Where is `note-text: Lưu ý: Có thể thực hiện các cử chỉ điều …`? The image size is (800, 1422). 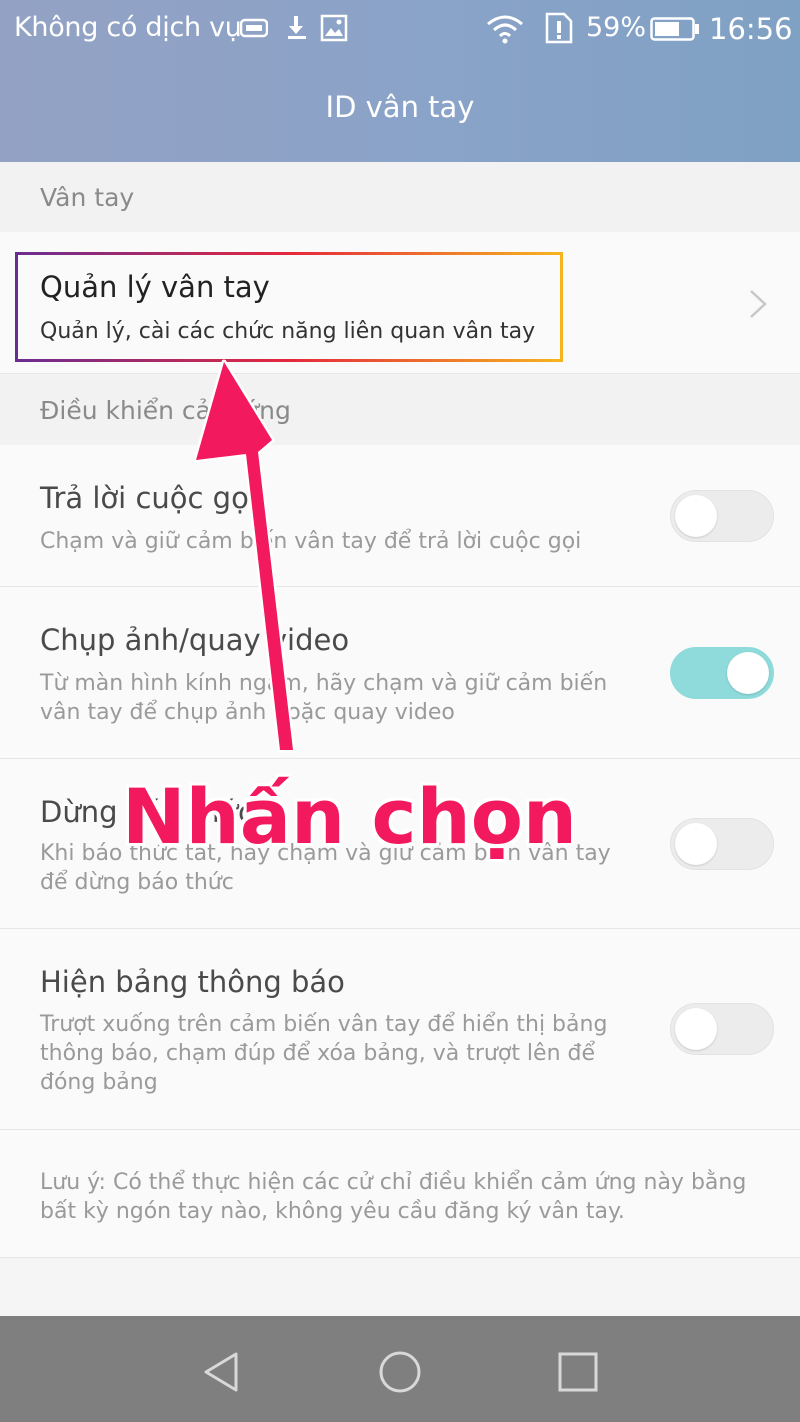 note-text: Lưu ý: Có thể thực hiện các cử chỉ điều … is located at coordinates (393, 1197).